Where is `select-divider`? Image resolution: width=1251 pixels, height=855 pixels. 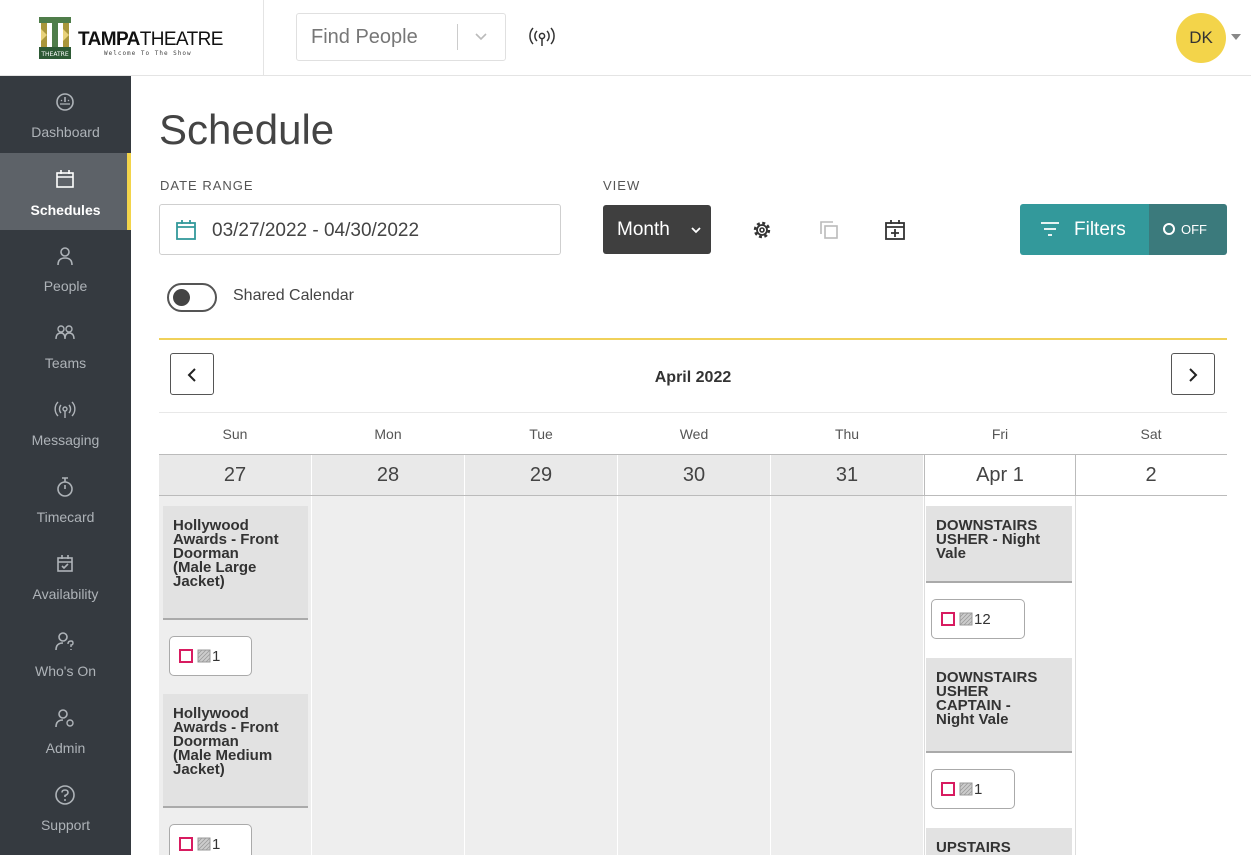 select-divider is located at coordinates (457, 37).